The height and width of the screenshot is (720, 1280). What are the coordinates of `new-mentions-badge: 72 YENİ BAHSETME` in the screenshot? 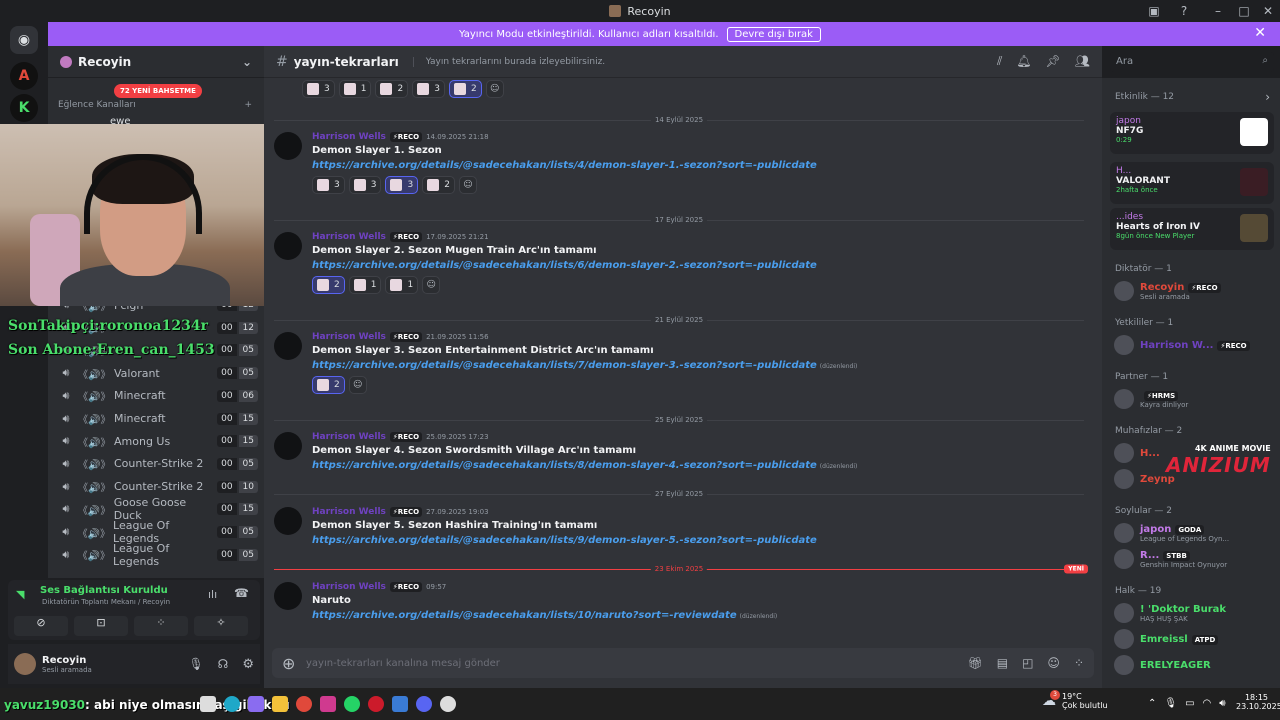 It's located at (158, 91).